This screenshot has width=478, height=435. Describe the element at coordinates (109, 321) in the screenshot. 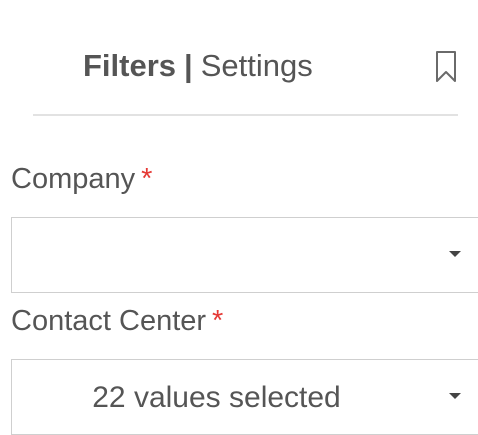

I see `contact-center-label-text: Contact Center` at that location.